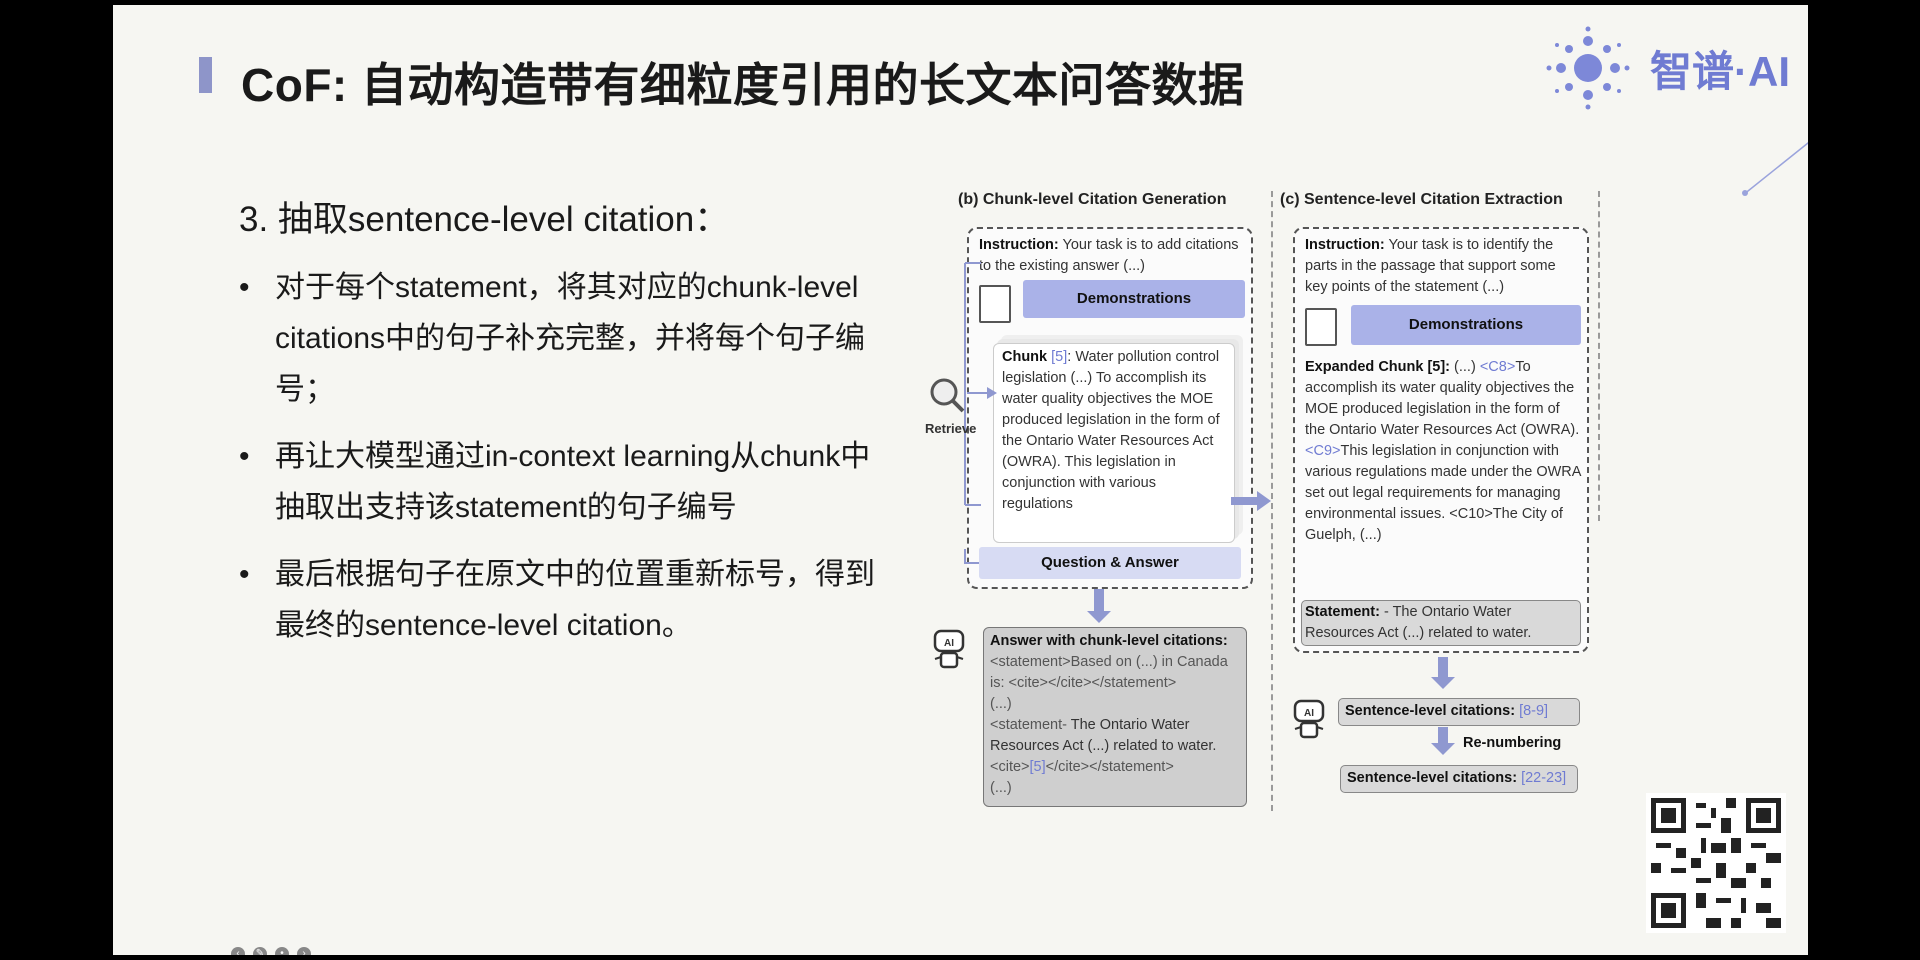  Describe the element at coordinates (1323, 451) in the screenshot. I see `c9-tag: <C9>` at that location.